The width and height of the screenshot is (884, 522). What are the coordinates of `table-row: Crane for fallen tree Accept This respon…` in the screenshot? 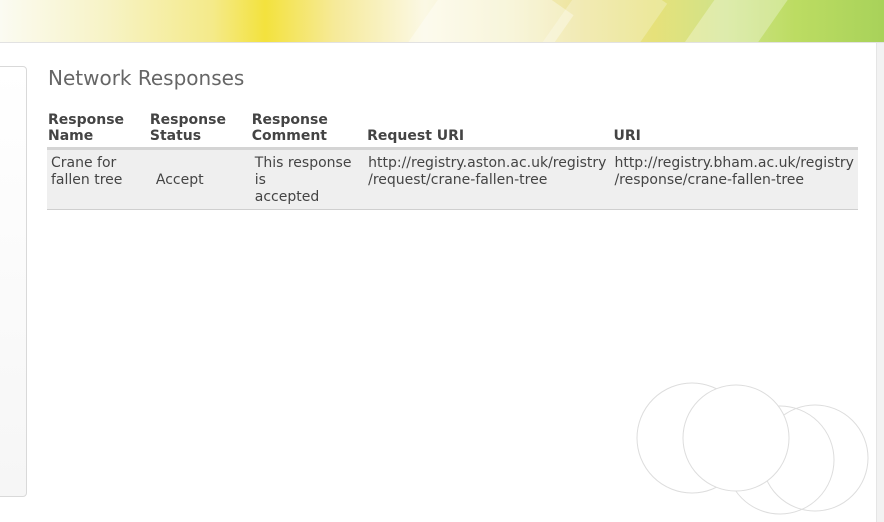 It's located at (452, 179).